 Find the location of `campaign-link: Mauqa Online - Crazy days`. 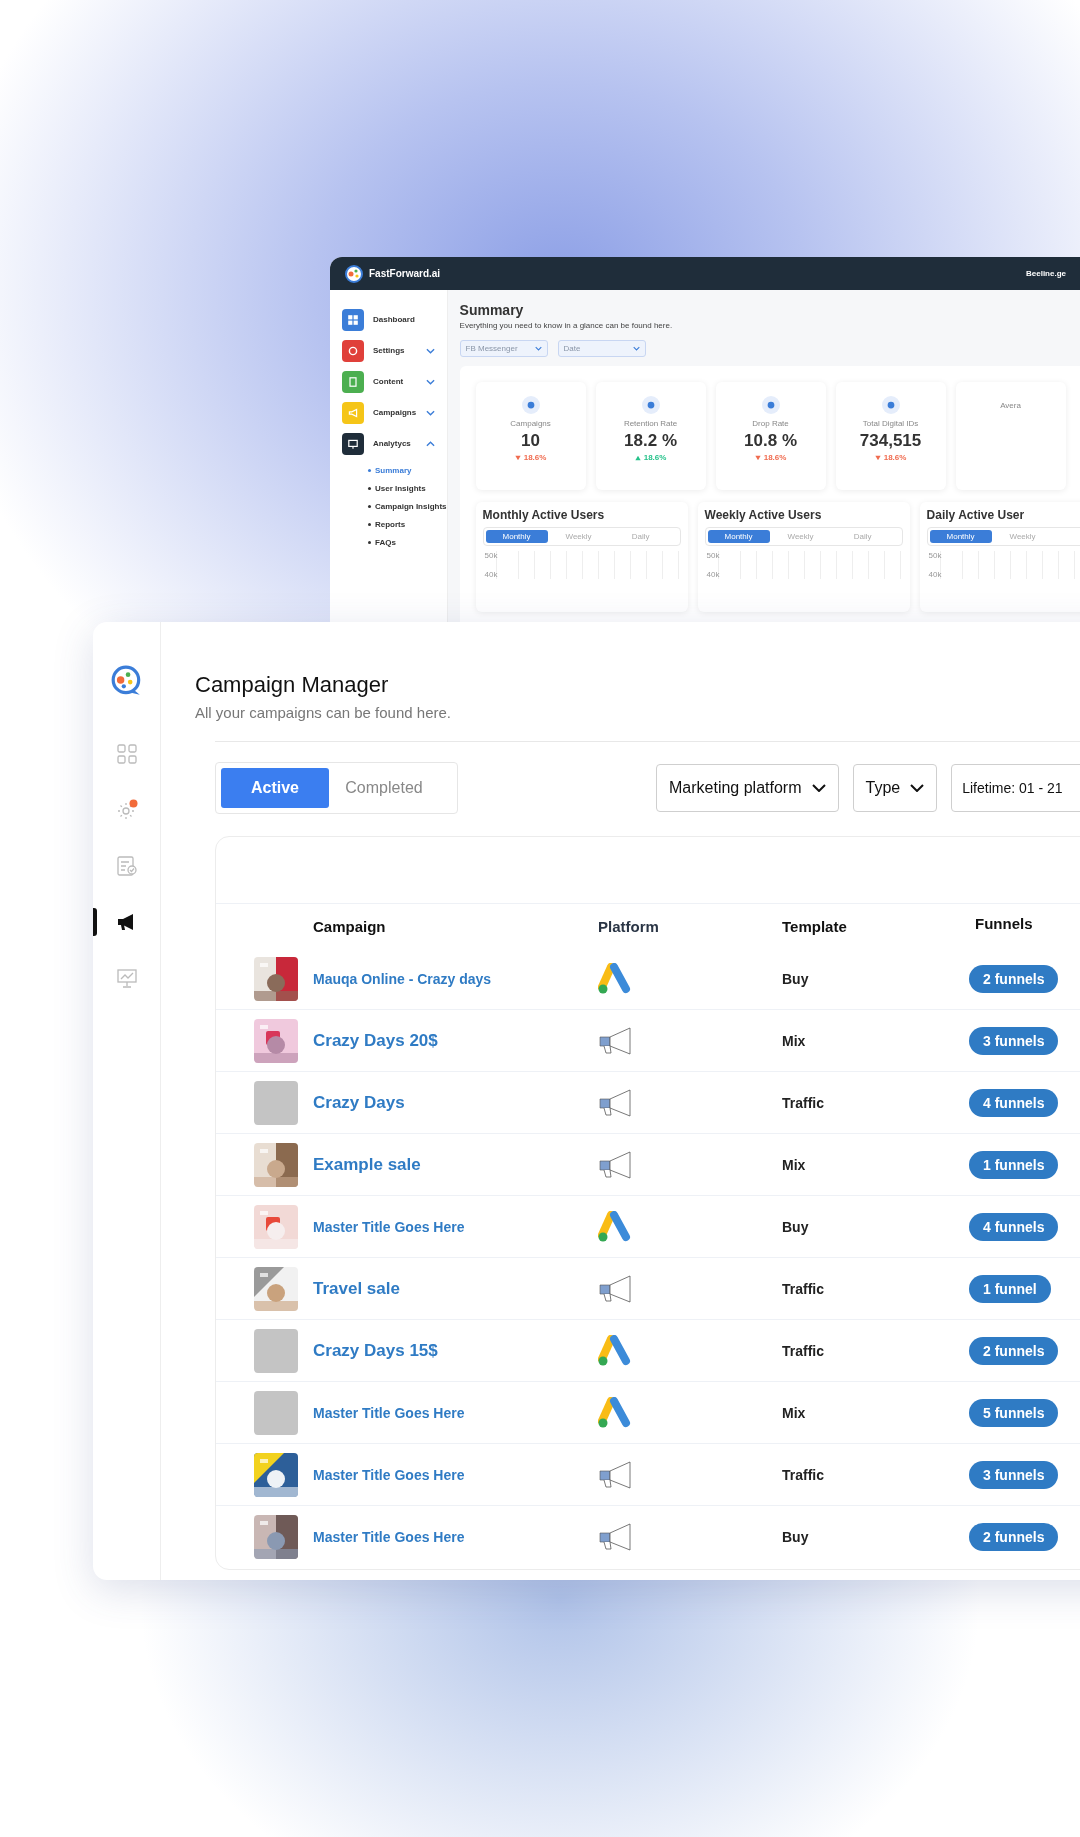

campaign-link: Mauqa Online - Crazy days is located at coordinates (455, 978).